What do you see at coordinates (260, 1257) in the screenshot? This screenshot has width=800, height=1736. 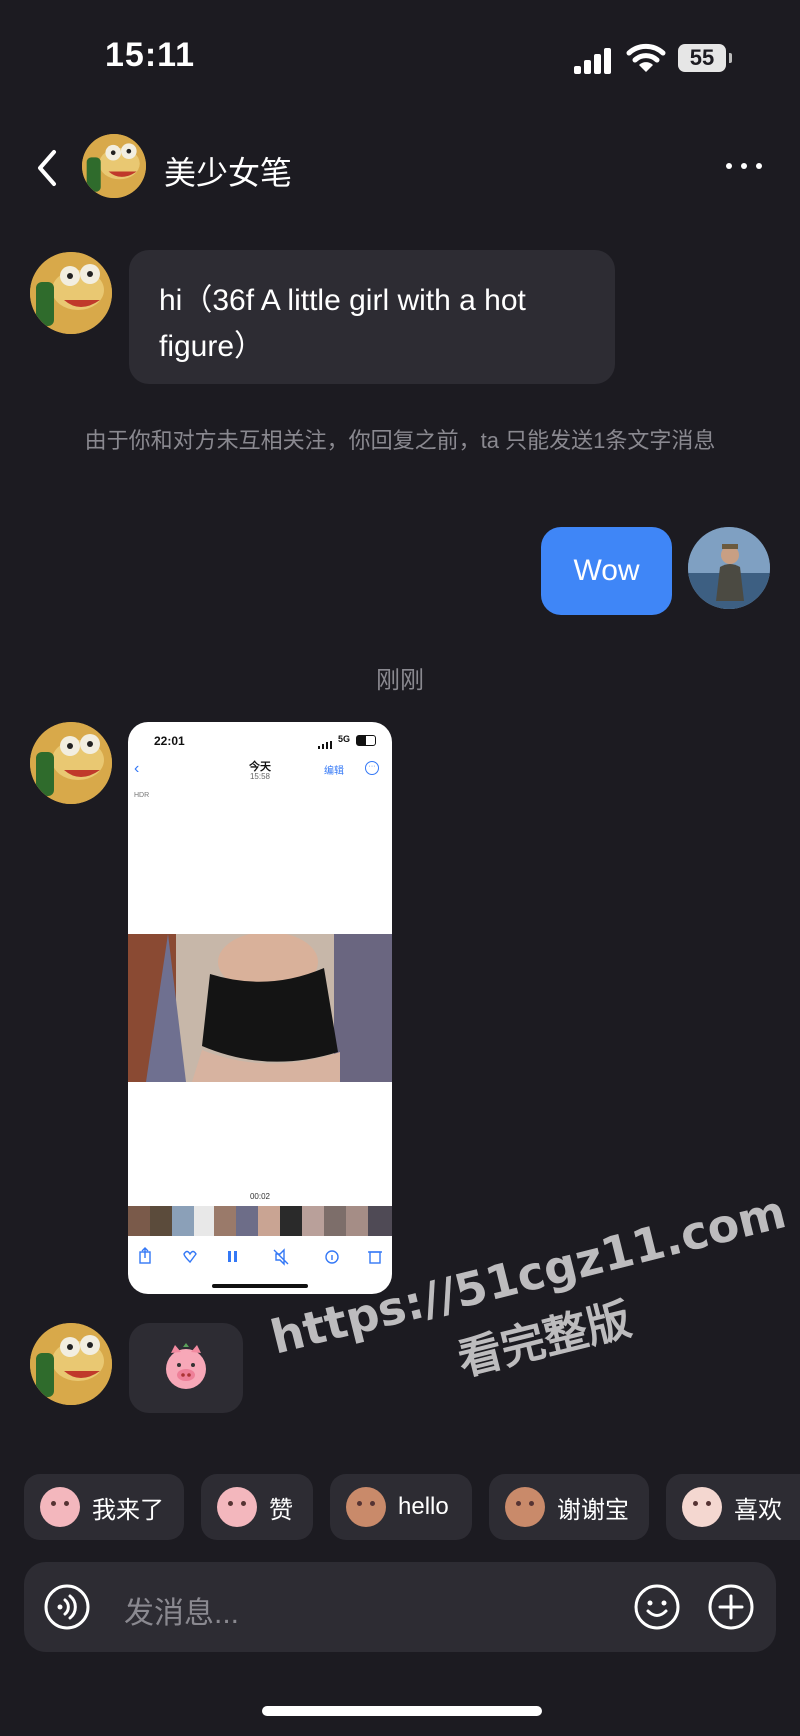 I see `shot-toolbar` at bounding box center [260, 1257].